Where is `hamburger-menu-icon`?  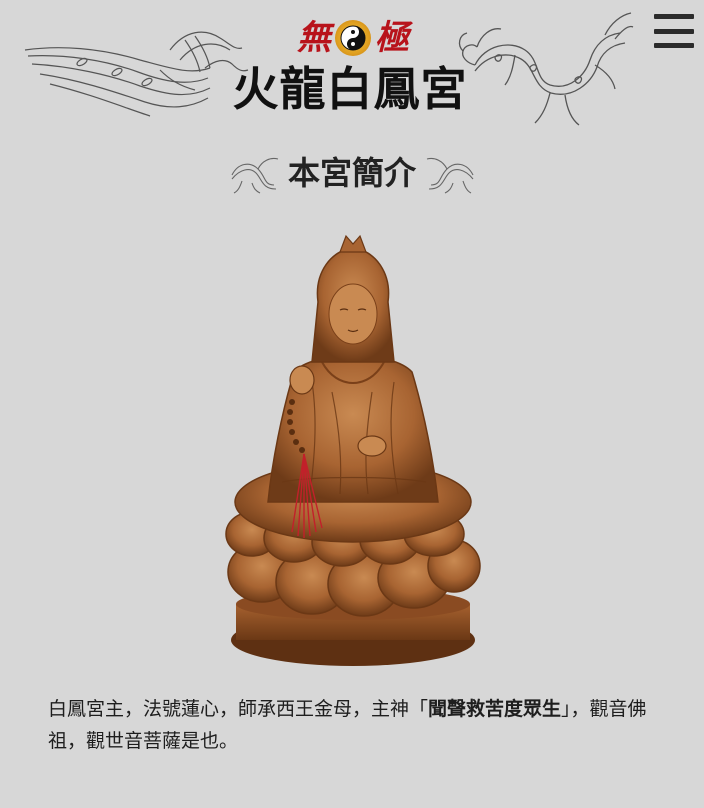 hamburger-menu-icon is located at coordinates (674, 31).